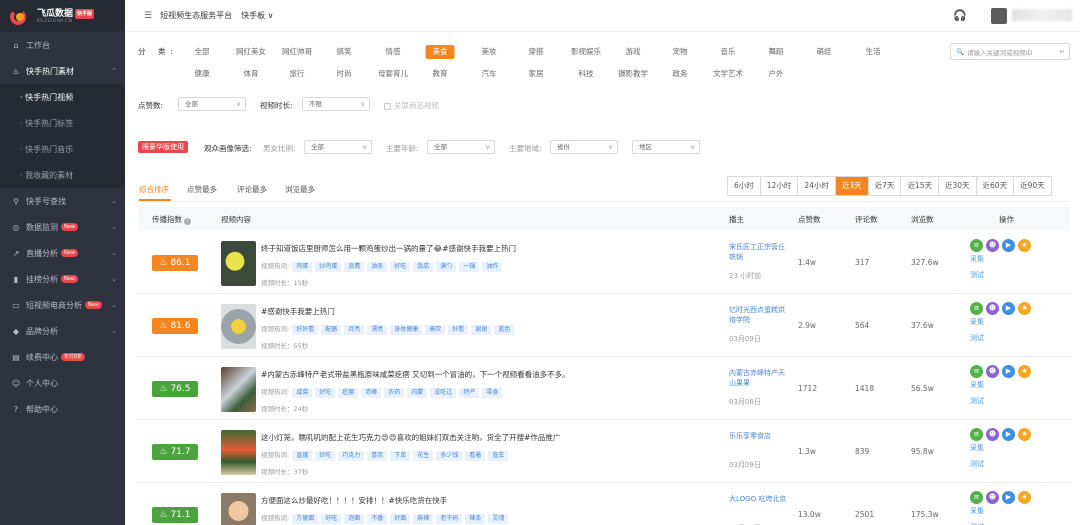  I want to click on sidebar-item: ▭ 短视频电商分析 New ⌄, so click(62, 305).